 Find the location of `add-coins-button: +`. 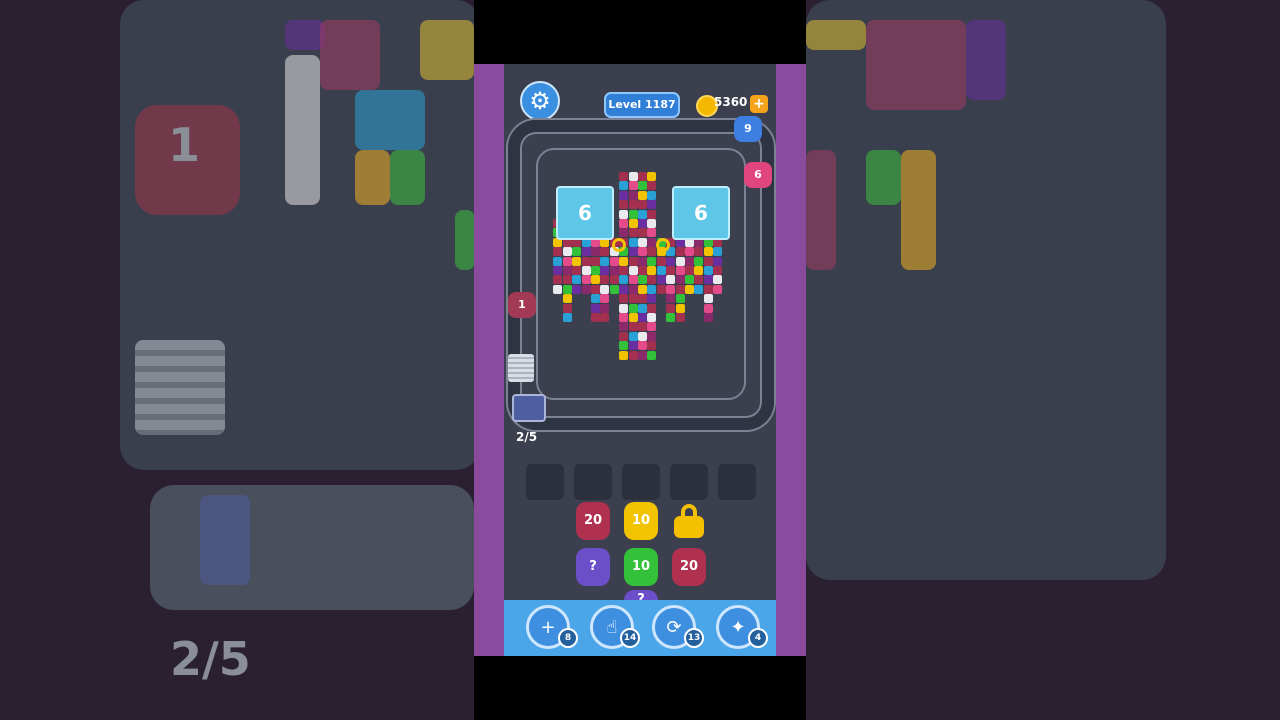

add-coins-button: + is located at coordinates (759, 104).